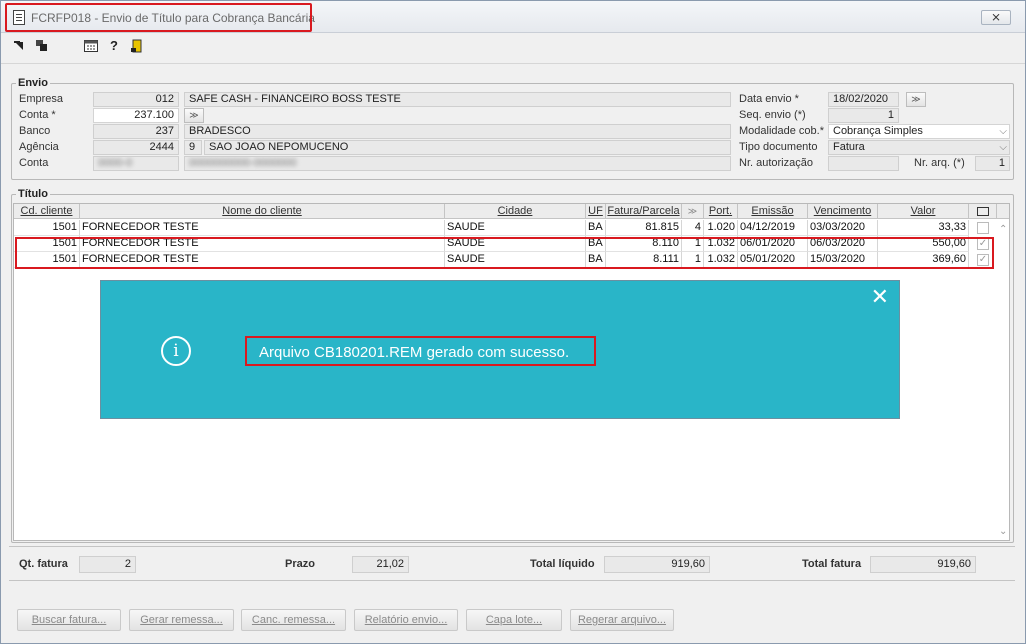 This screenshot has height=644, width=1026. What do you see at coordinates (193, 147) in the screenshot?
I see `agencia-digit-field: 9` at bounding box center [193, 147].